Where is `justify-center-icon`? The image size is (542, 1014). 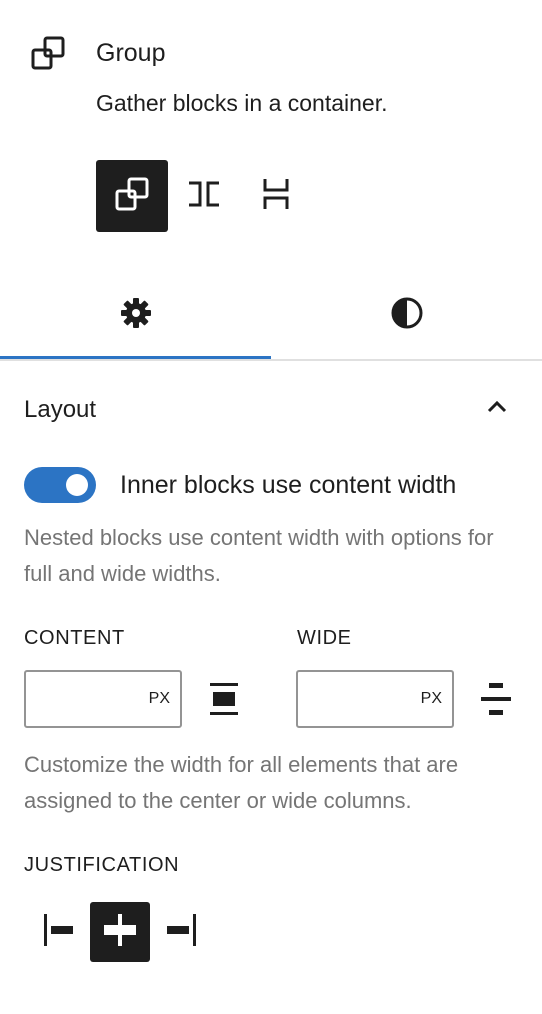
justify-center-icon is located at coordinates (120, 932).